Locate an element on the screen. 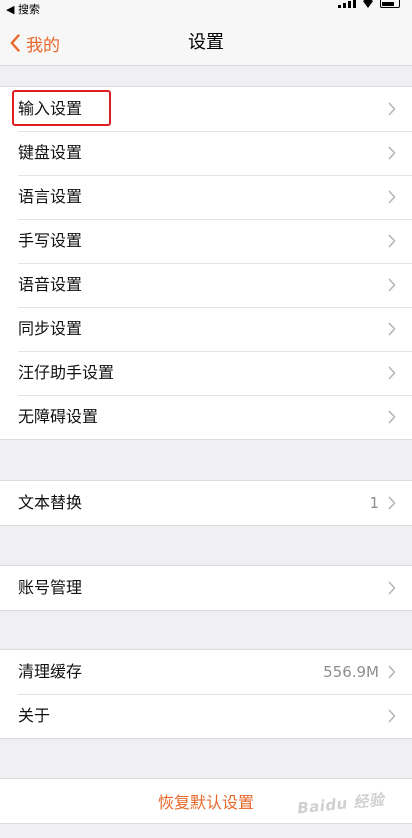 The image size is (412, 838). row-account-management: 账号管理 is located at coordinates (206, 588).